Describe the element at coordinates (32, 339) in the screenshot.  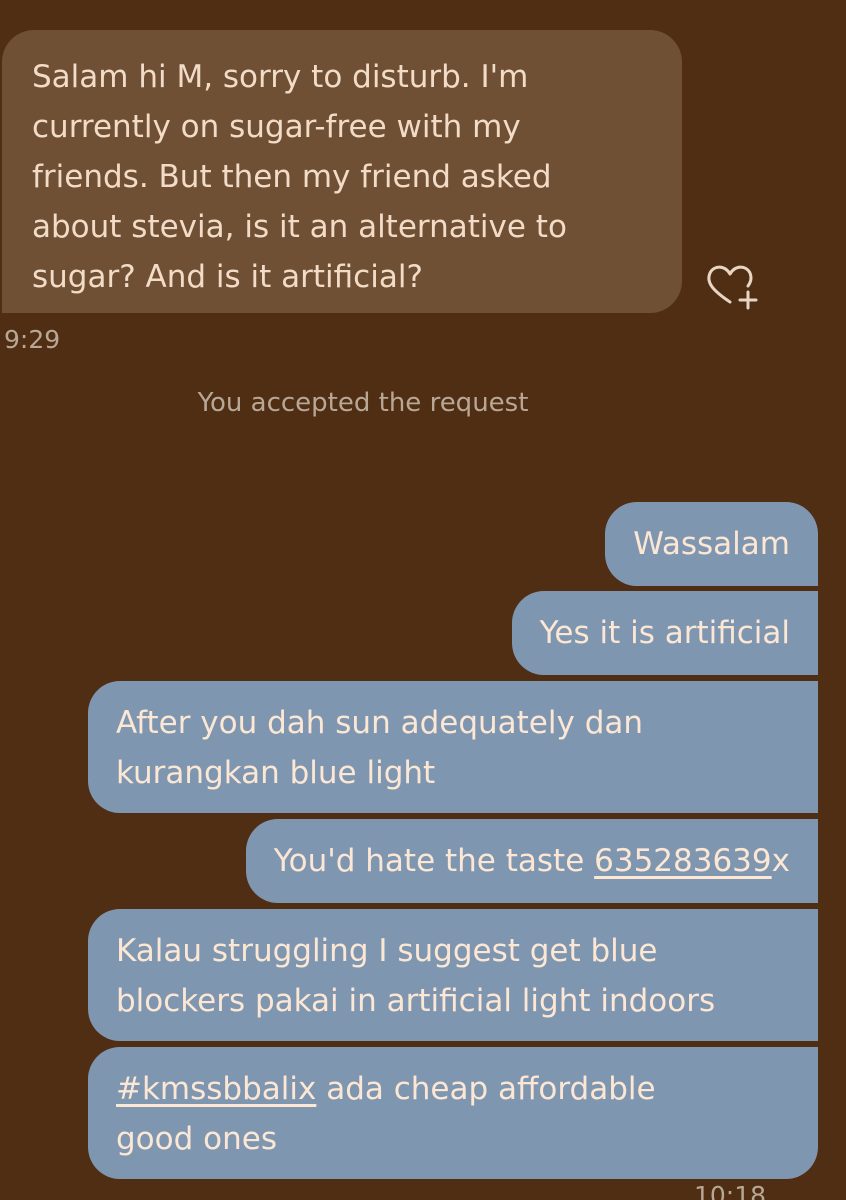
I see `message-timestamp: 9:29` at that location.